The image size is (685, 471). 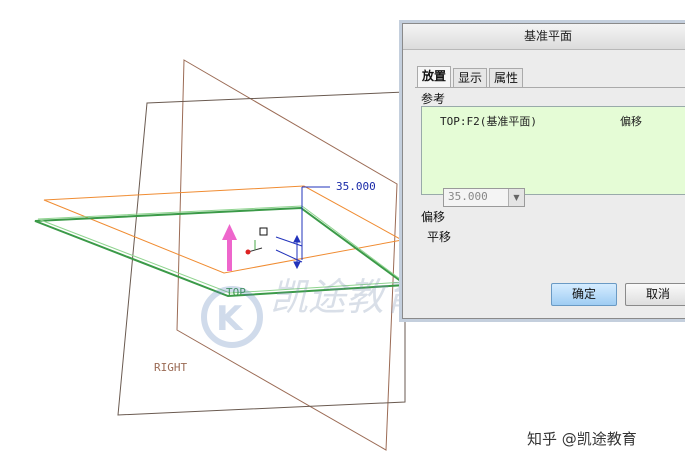 I want to click on right-plane-label: RIGHT, so click(x=170, y=367).